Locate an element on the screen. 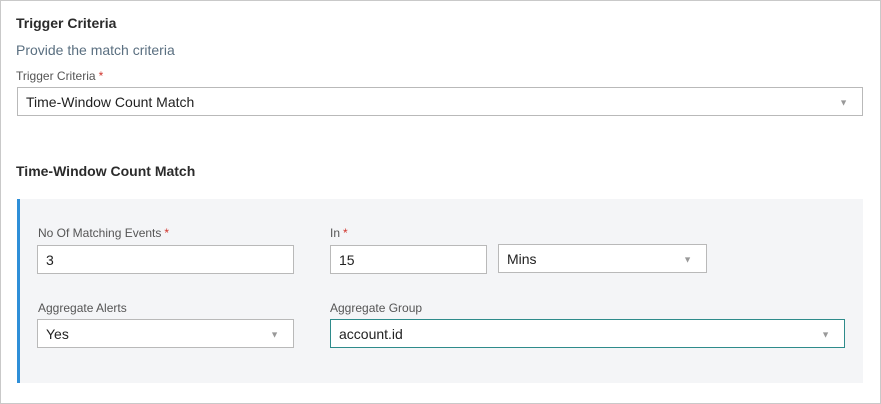  matching-events-label-text: No Of Matching Events is located at coordinates (100, 233).